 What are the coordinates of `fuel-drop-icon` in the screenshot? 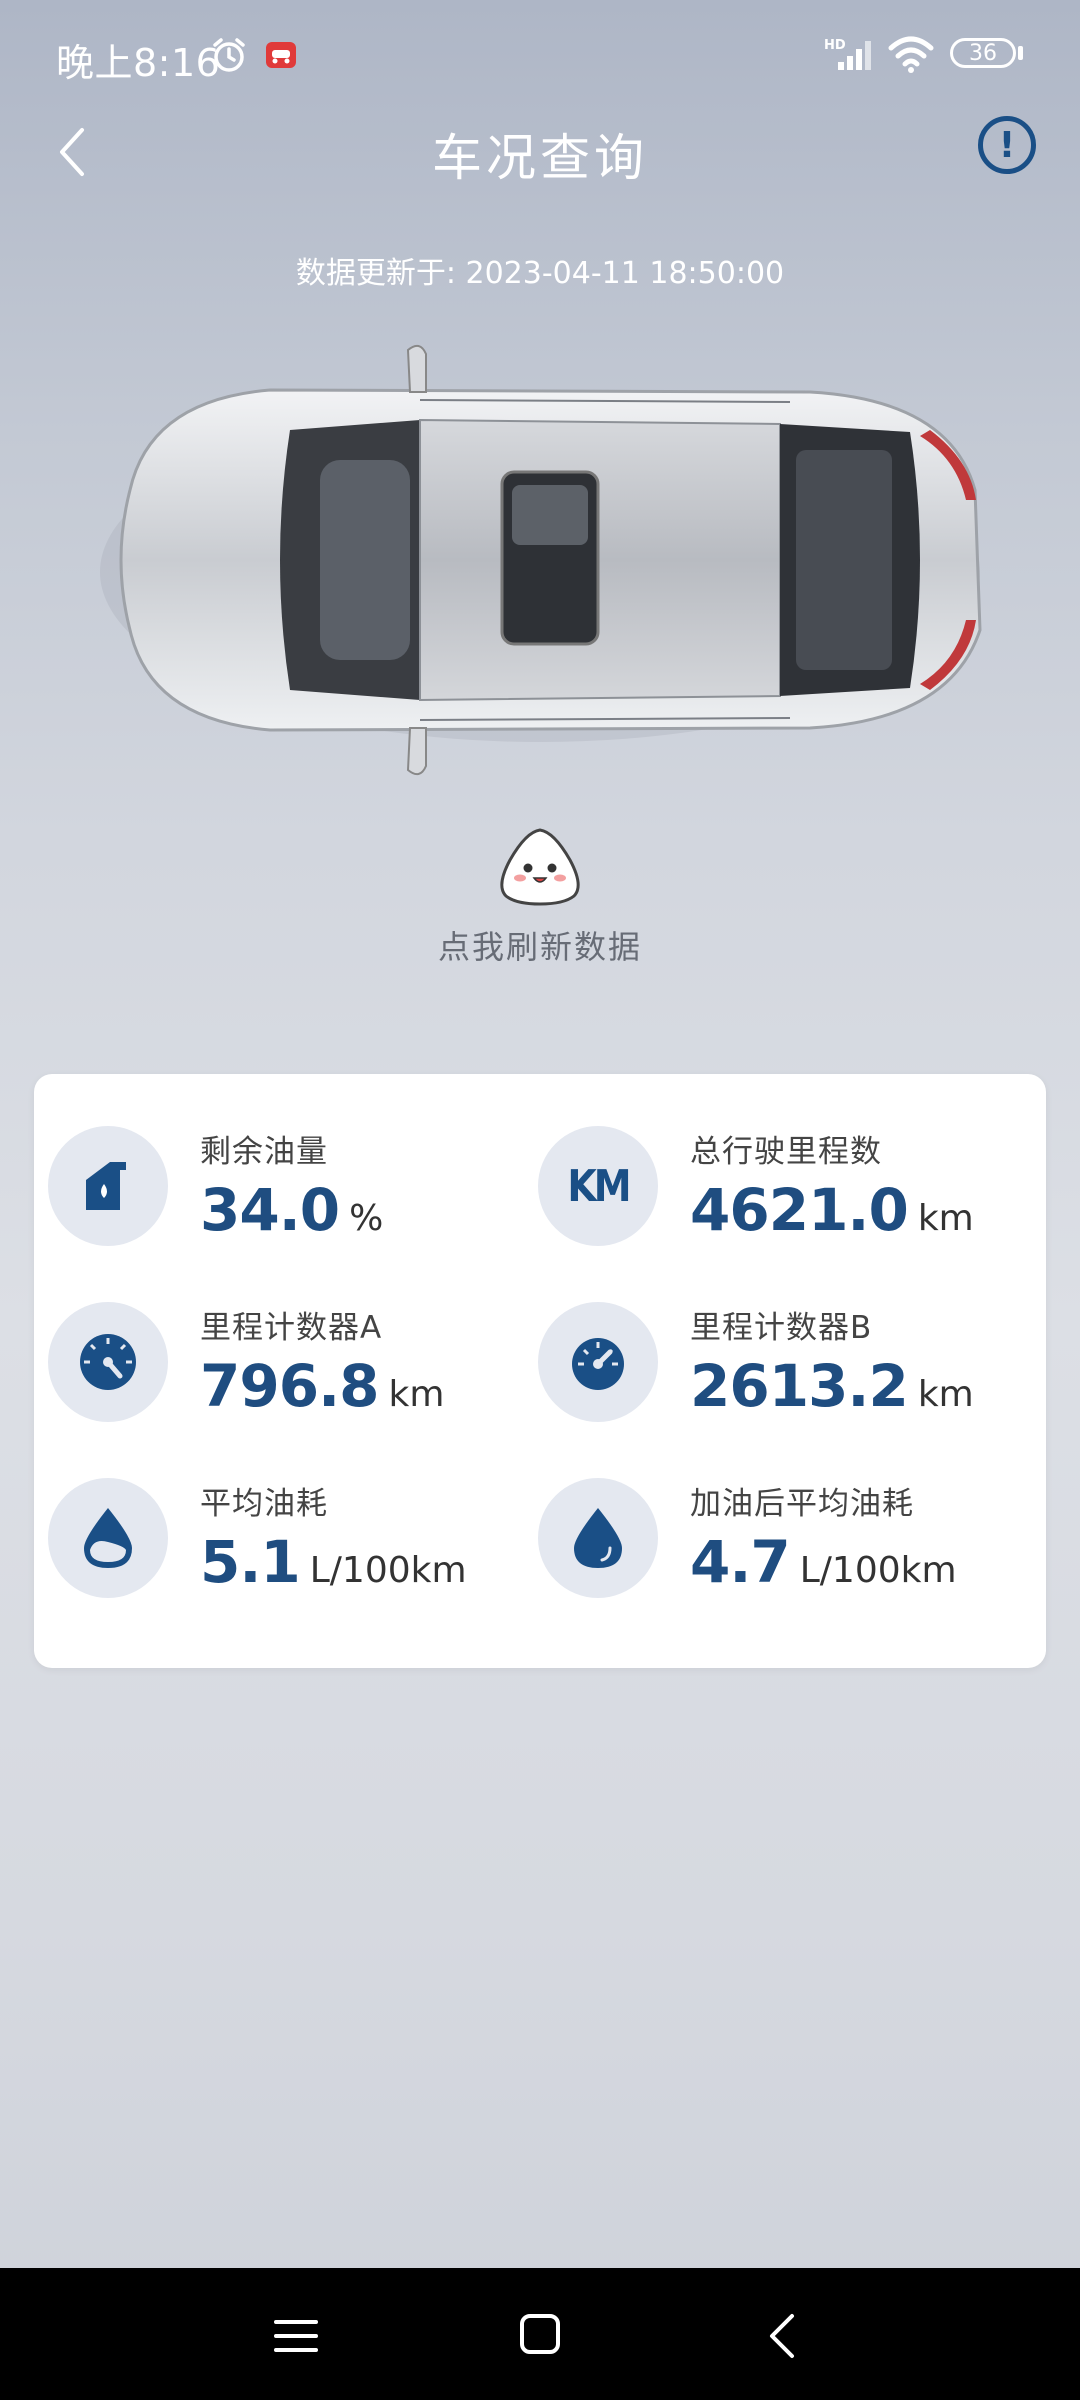 It's located at (598, 1538).